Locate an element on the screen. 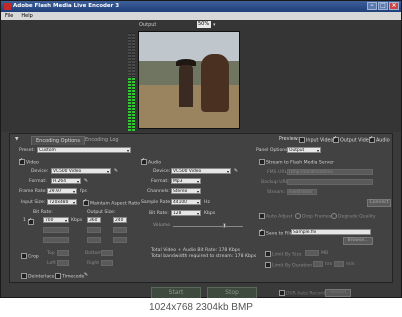  frame-rate-label: Frame Rate: is located at coordinates (33, 191).